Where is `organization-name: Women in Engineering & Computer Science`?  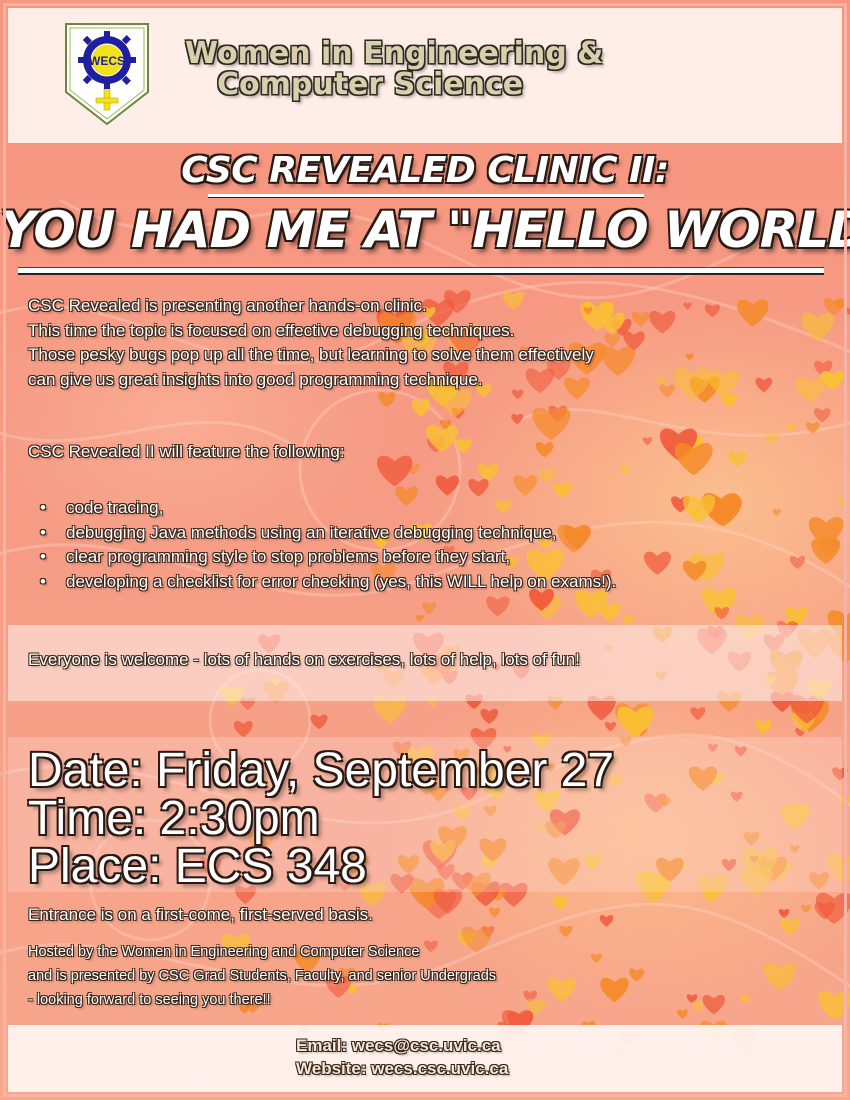
organization-name: Women in Engineering & Computer Science is located at coordinates (415, 69).